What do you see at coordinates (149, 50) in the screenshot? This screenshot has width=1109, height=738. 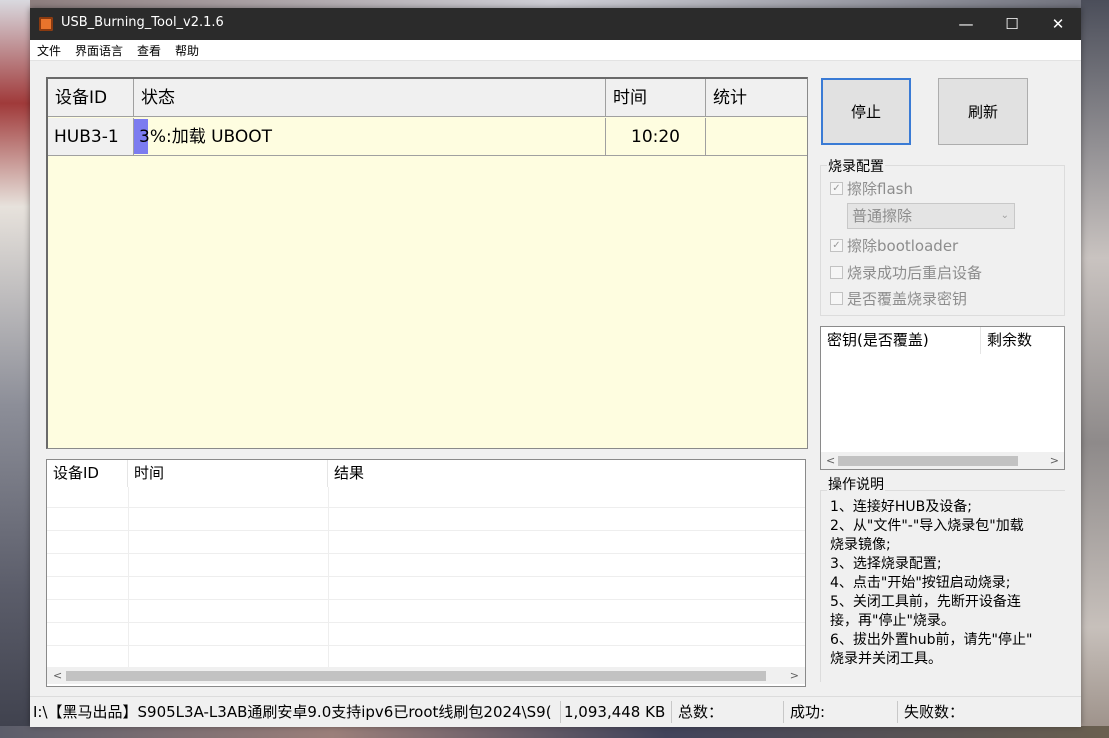 I see `menu-view: 查看` at bounding box center [149, 50].